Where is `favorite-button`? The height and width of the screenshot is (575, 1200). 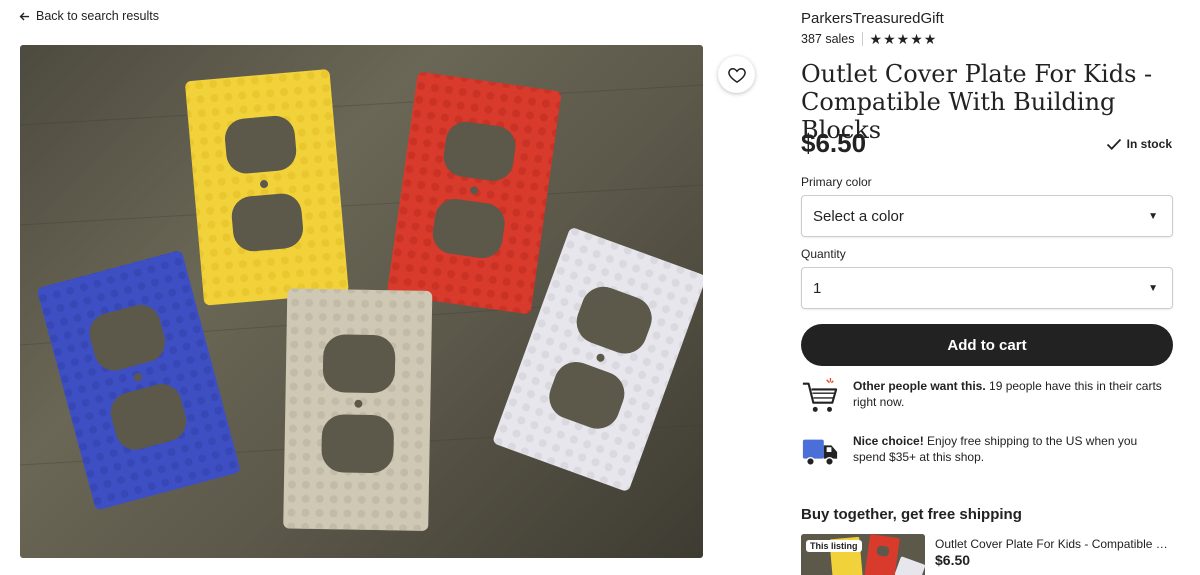 favorite-button is located at coordinates (736, 74).